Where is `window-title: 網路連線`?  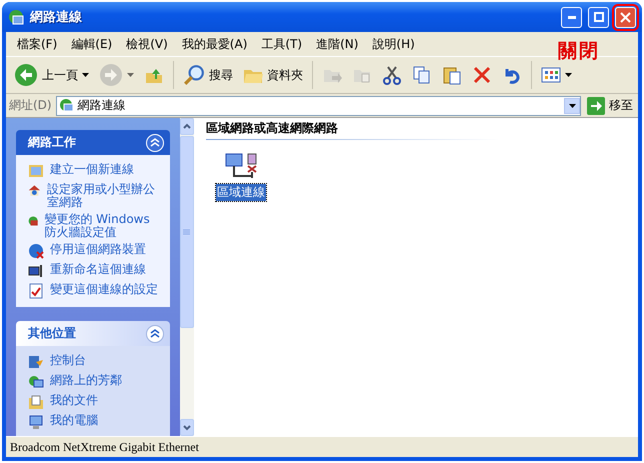 window-title: 網路連線 is located at coordinates (56, 17).